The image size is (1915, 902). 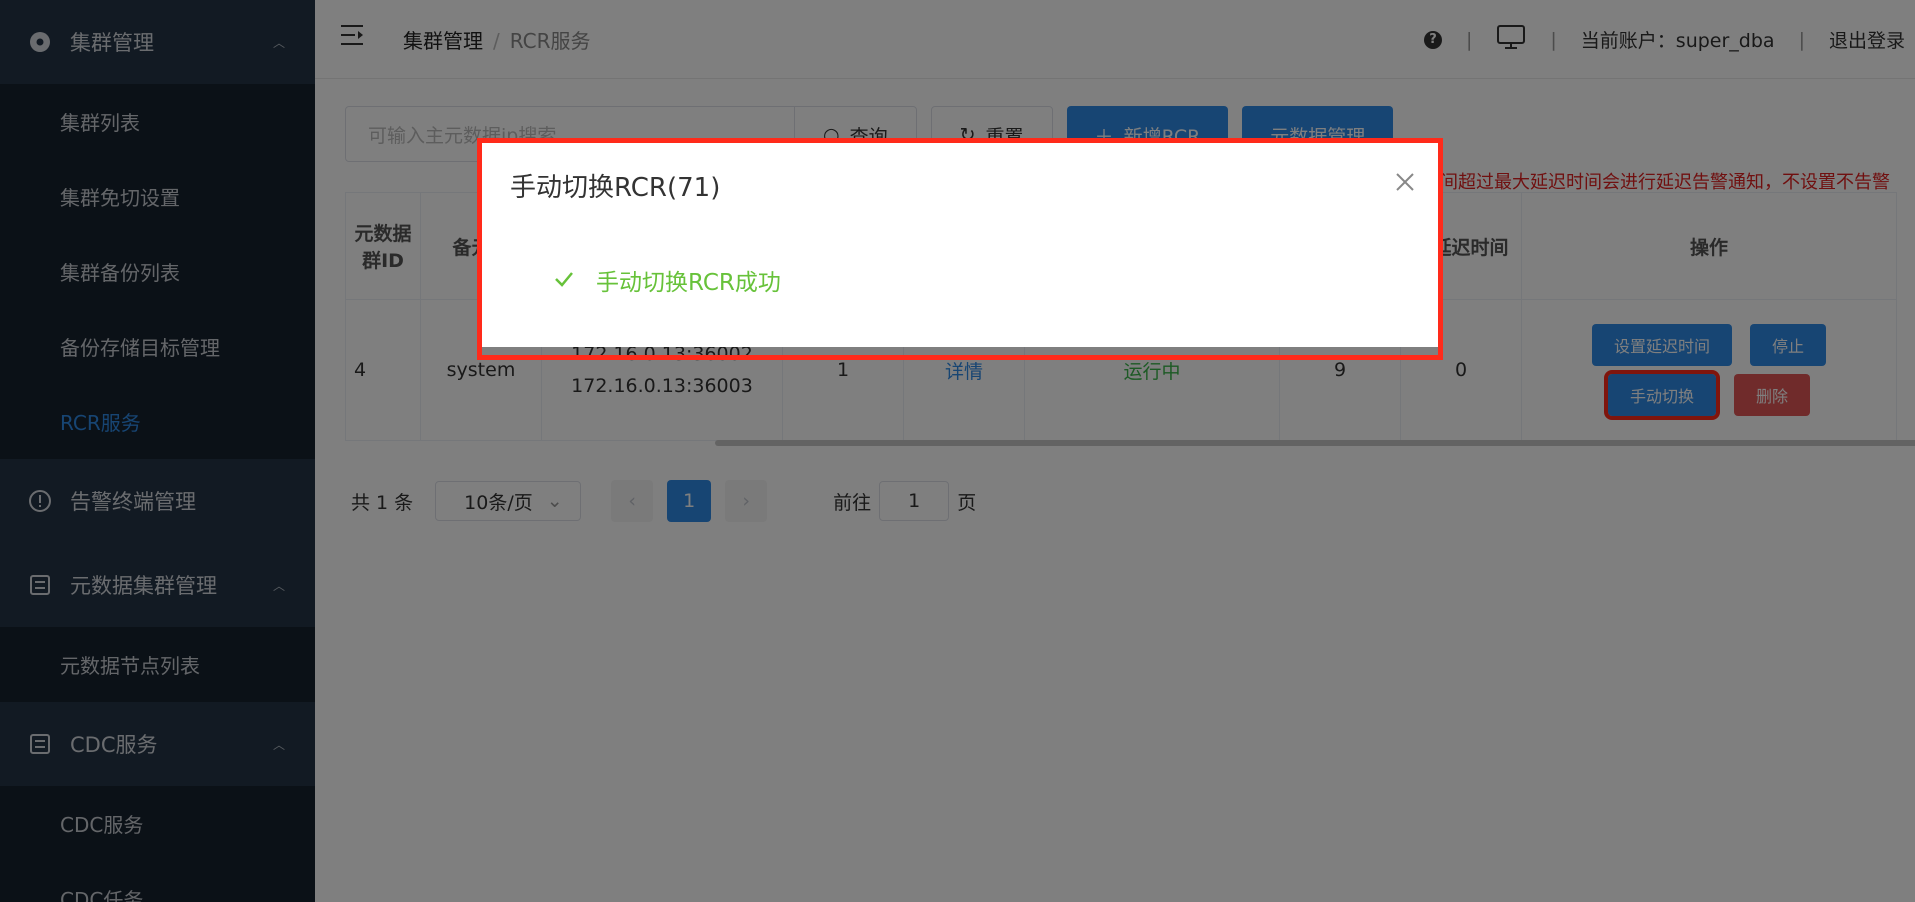 What do you see at coordinates (688, 283) in the screenshot?
I see `dialog-message-text: 手动切换RCR成功` at bounding box center [688, 283].